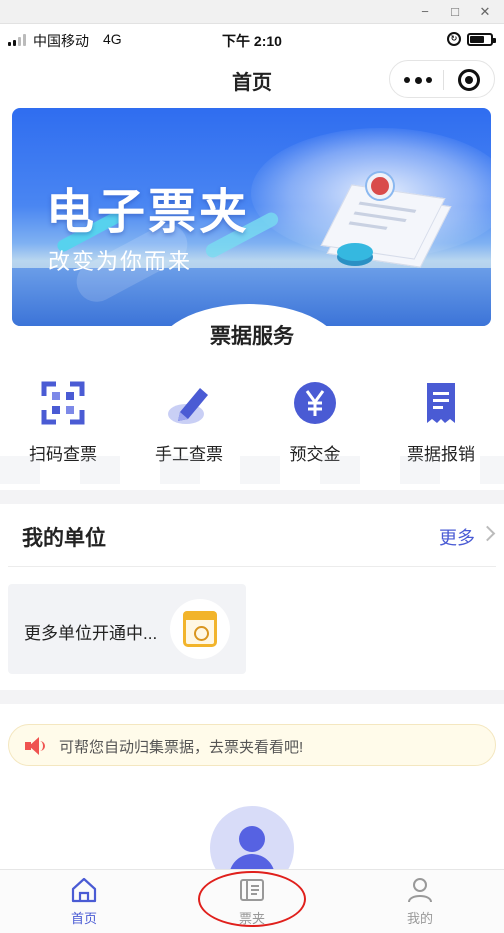 The image size is (504, 933). I want to click on pen-icon, so click(188, 406).